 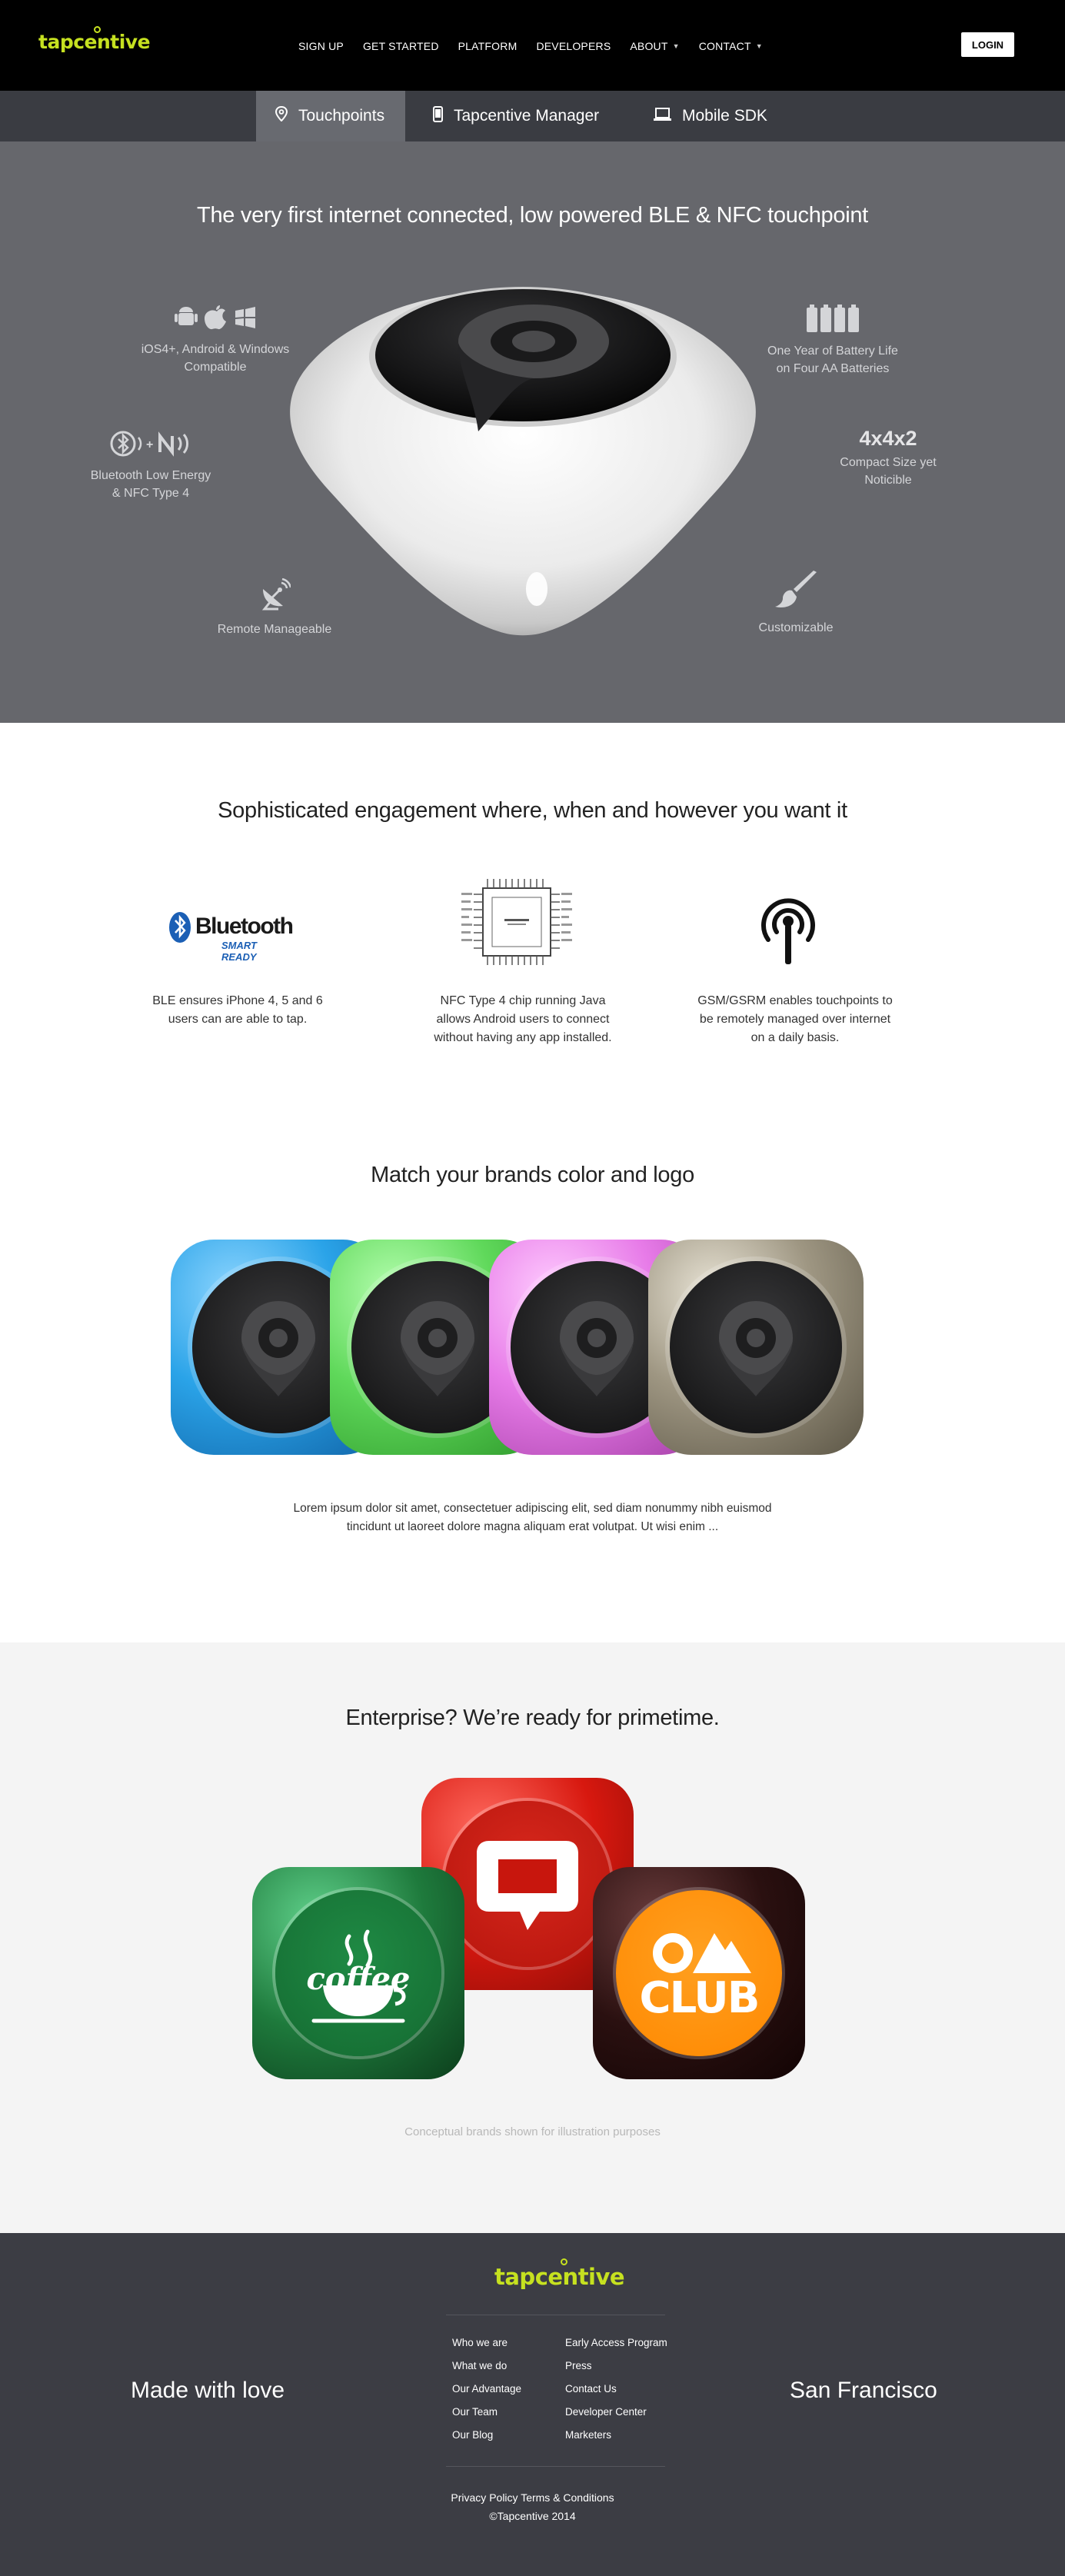 What do you see at coordinates (274, 629) in the screenshot?
I see `feature-text: Remote Manageable` at bounding box center [274, 629].